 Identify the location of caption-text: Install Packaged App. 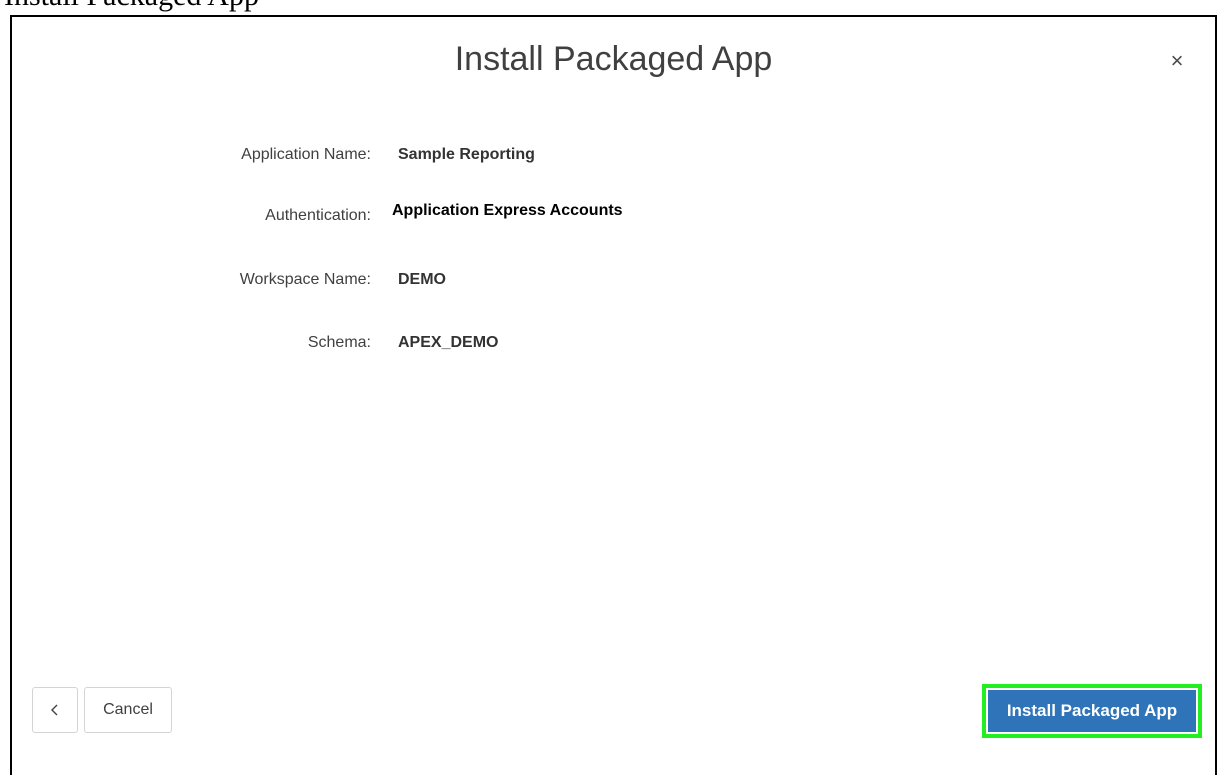
(131, 7).